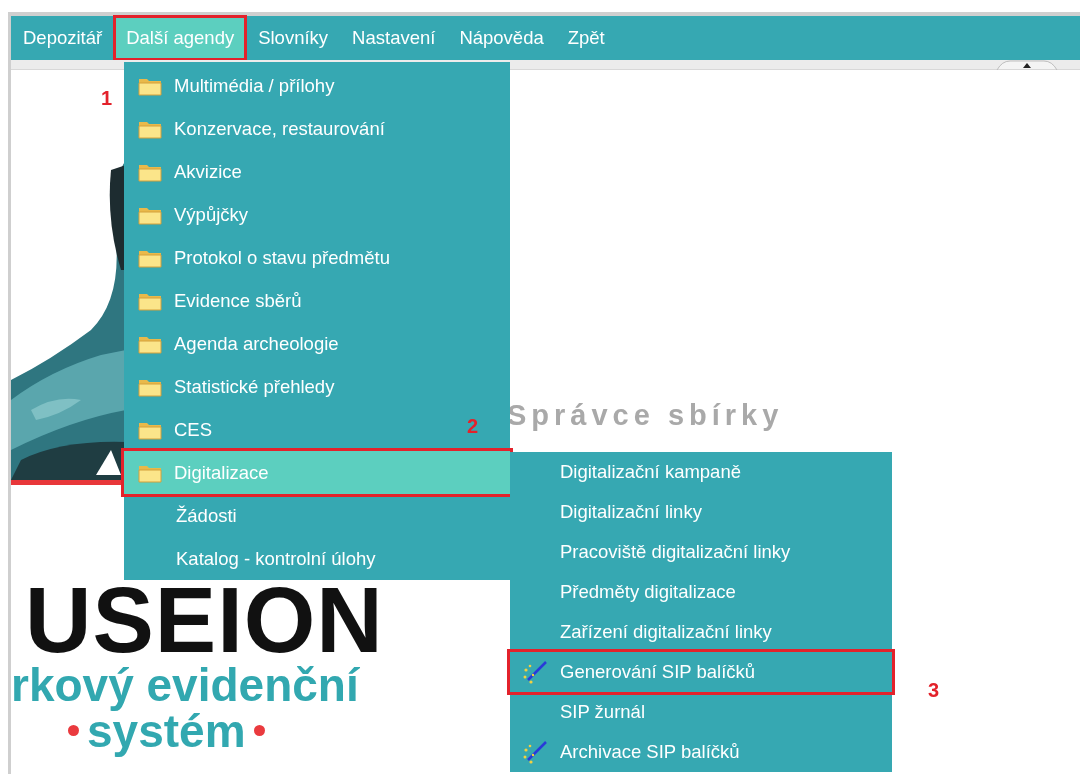  I want to click on menu-item: Zpět, so click(586, 38).